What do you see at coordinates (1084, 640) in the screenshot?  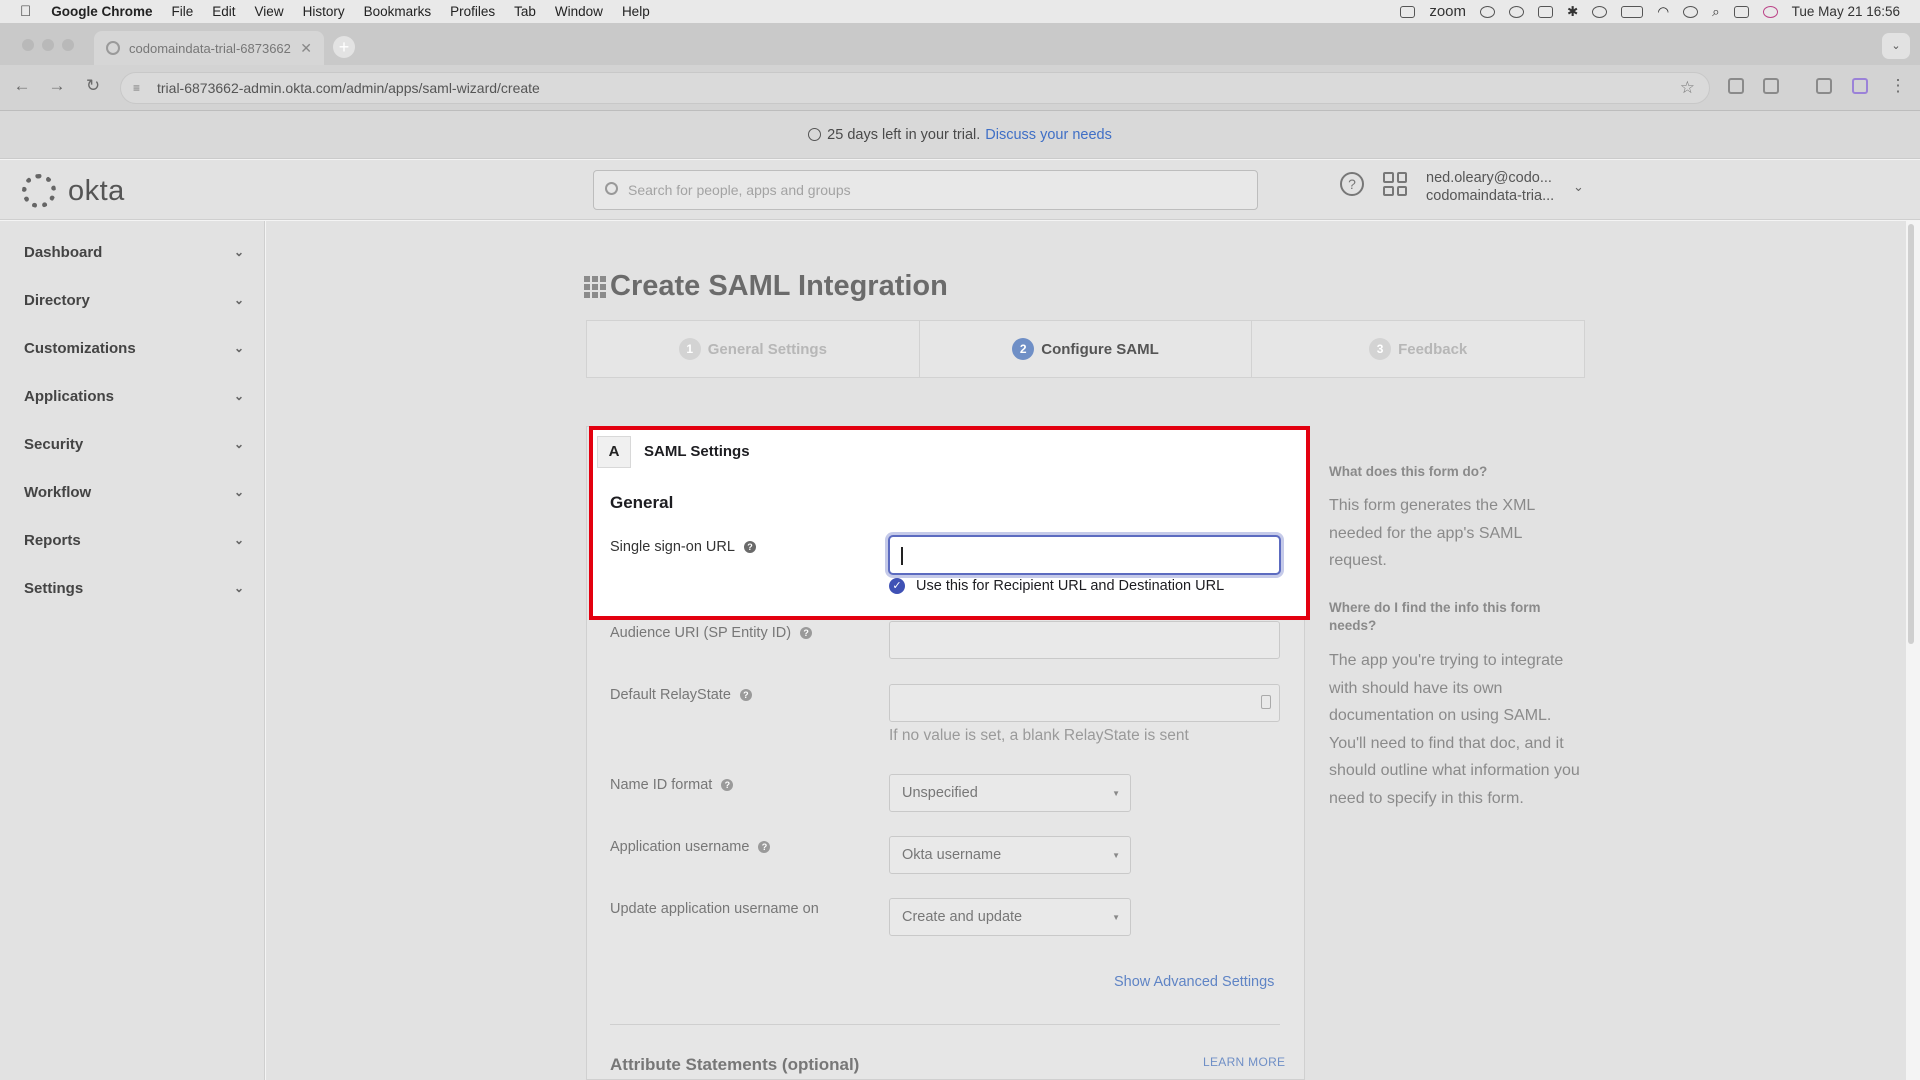 I see `audience-uri-input` at bounding box center [1084, 640].